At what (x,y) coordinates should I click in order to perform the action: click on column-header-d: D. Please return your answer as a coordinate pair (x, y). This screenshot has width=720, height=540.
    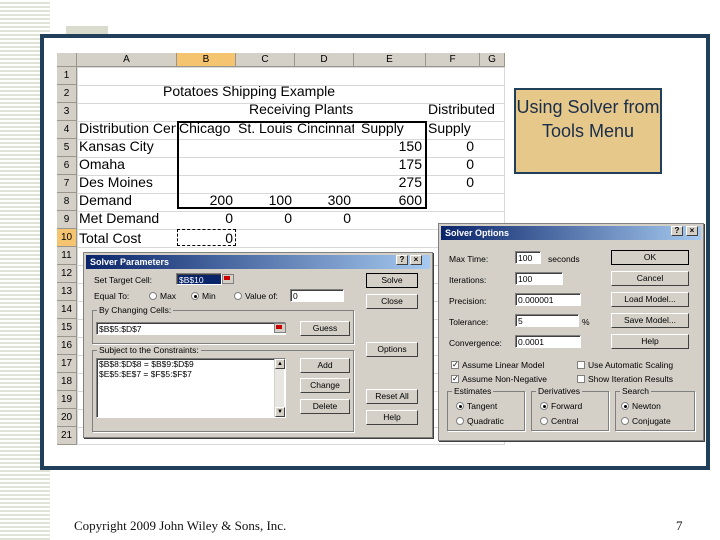
    Looking at the image, I should click on (324, 60).